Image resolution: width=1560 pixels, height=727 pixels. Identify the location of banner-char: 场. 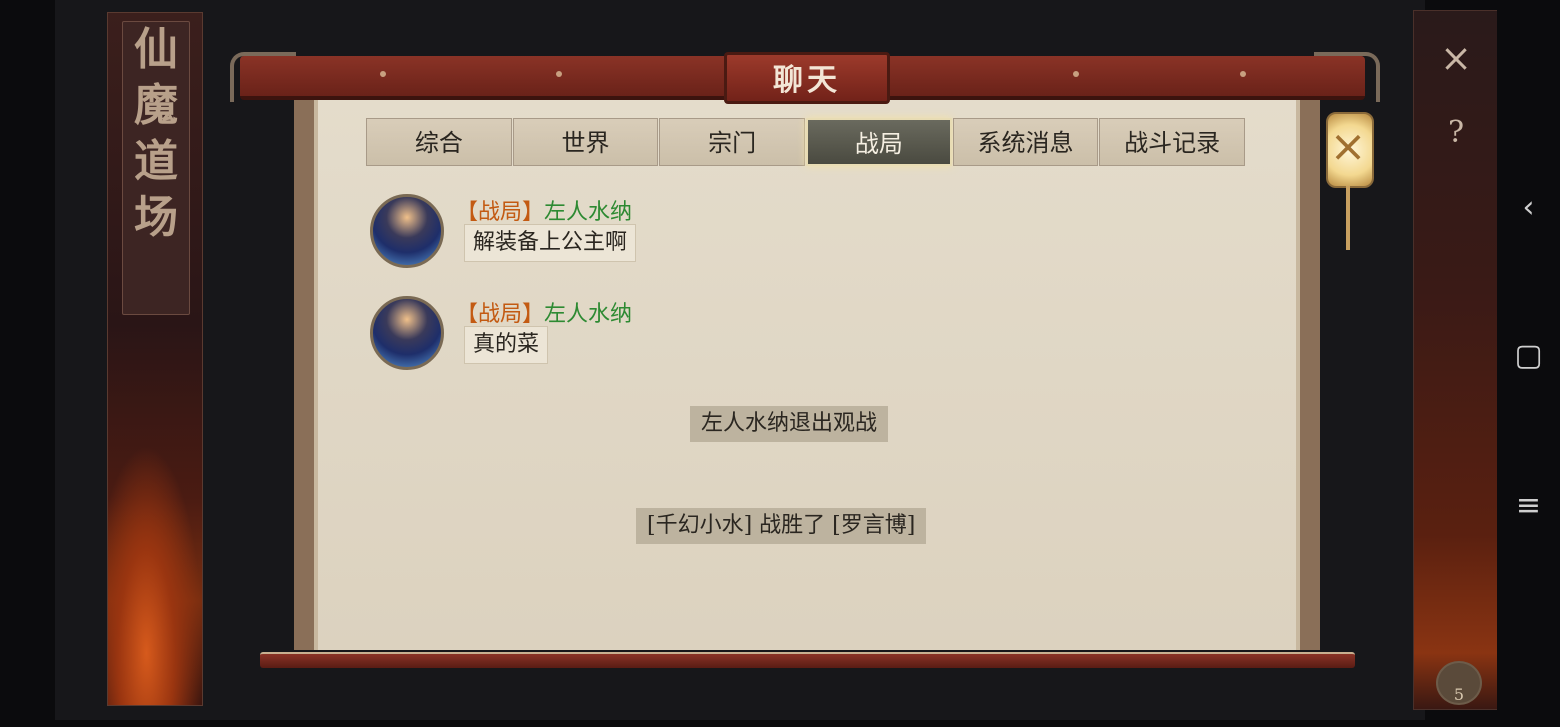
(156, 217).